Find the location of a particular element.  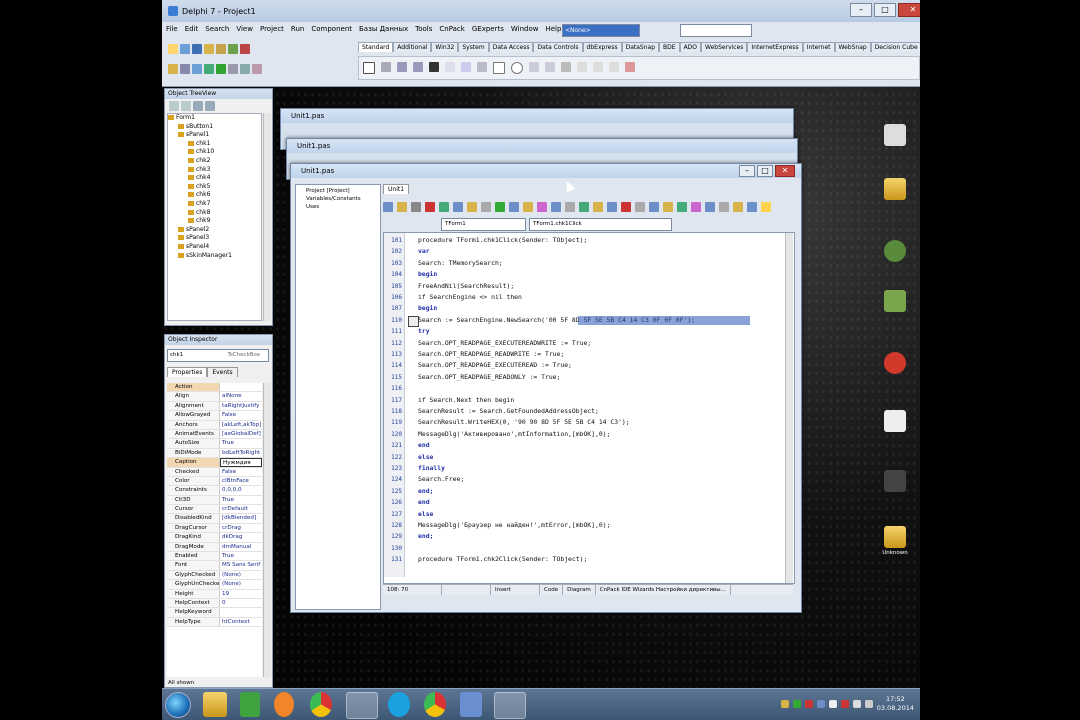

property-row: DragCursor crDrag is located at coordinates (214, 528).